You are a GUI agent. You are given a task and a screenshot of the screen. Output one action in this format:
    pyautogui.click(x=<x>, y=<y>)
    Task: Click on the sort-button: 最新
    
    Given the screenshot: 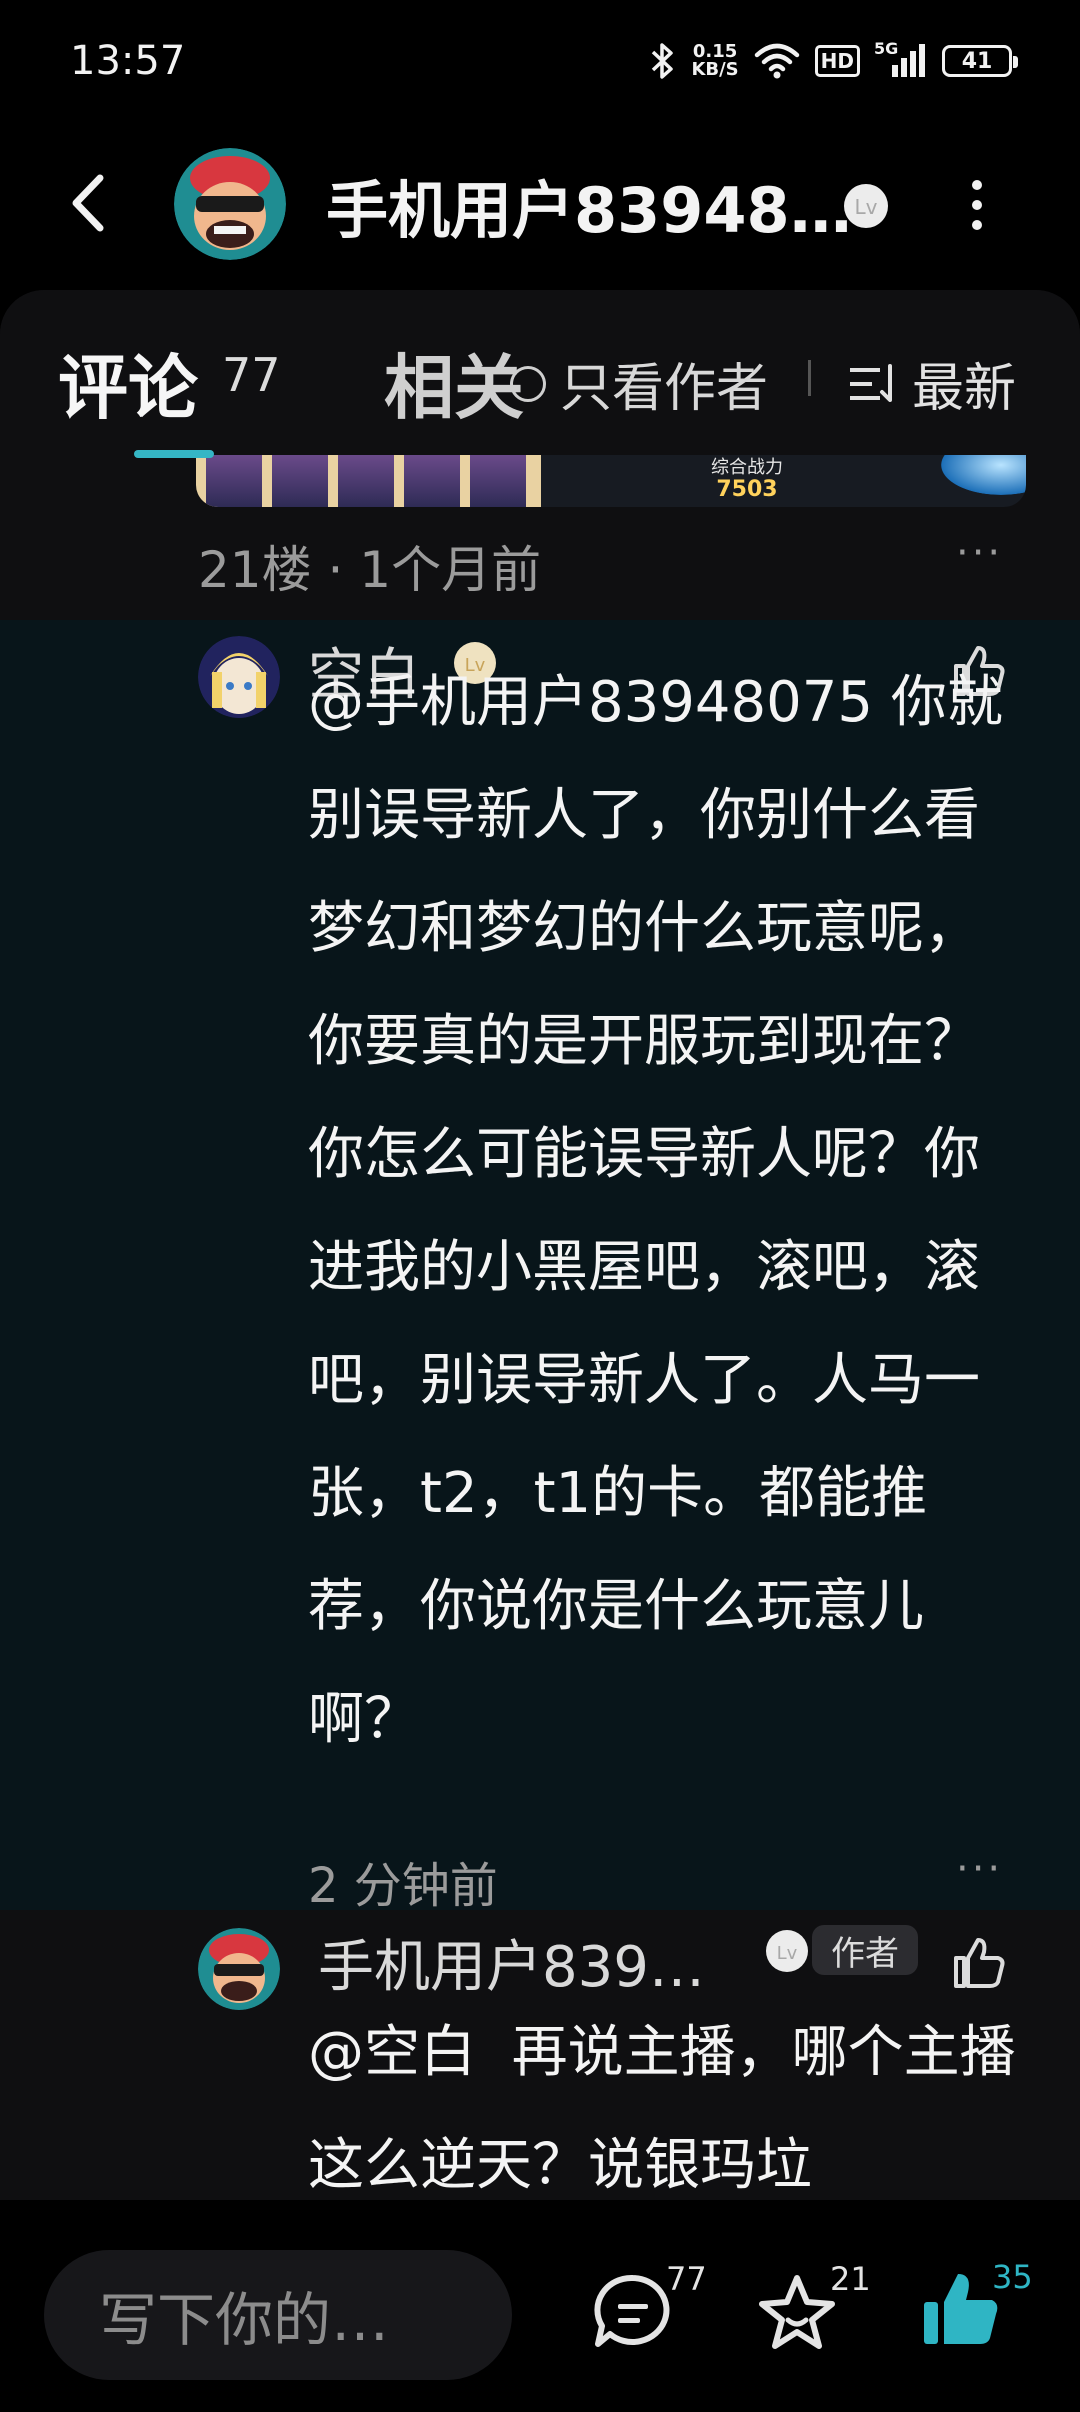 What is the action you would take?
    pyautogui.click(x=932, y=383)
    